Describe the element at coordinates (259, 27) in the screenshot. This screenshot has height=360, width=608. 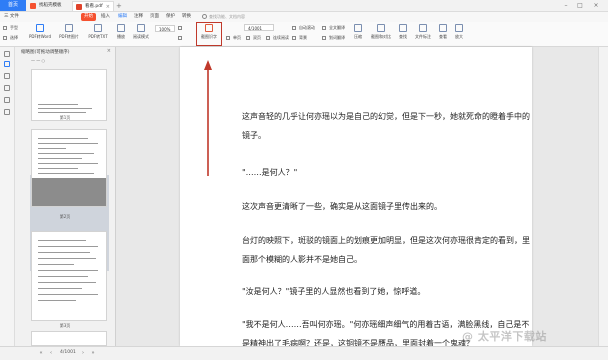
I see `page-number-field: 4/1001` at that location.